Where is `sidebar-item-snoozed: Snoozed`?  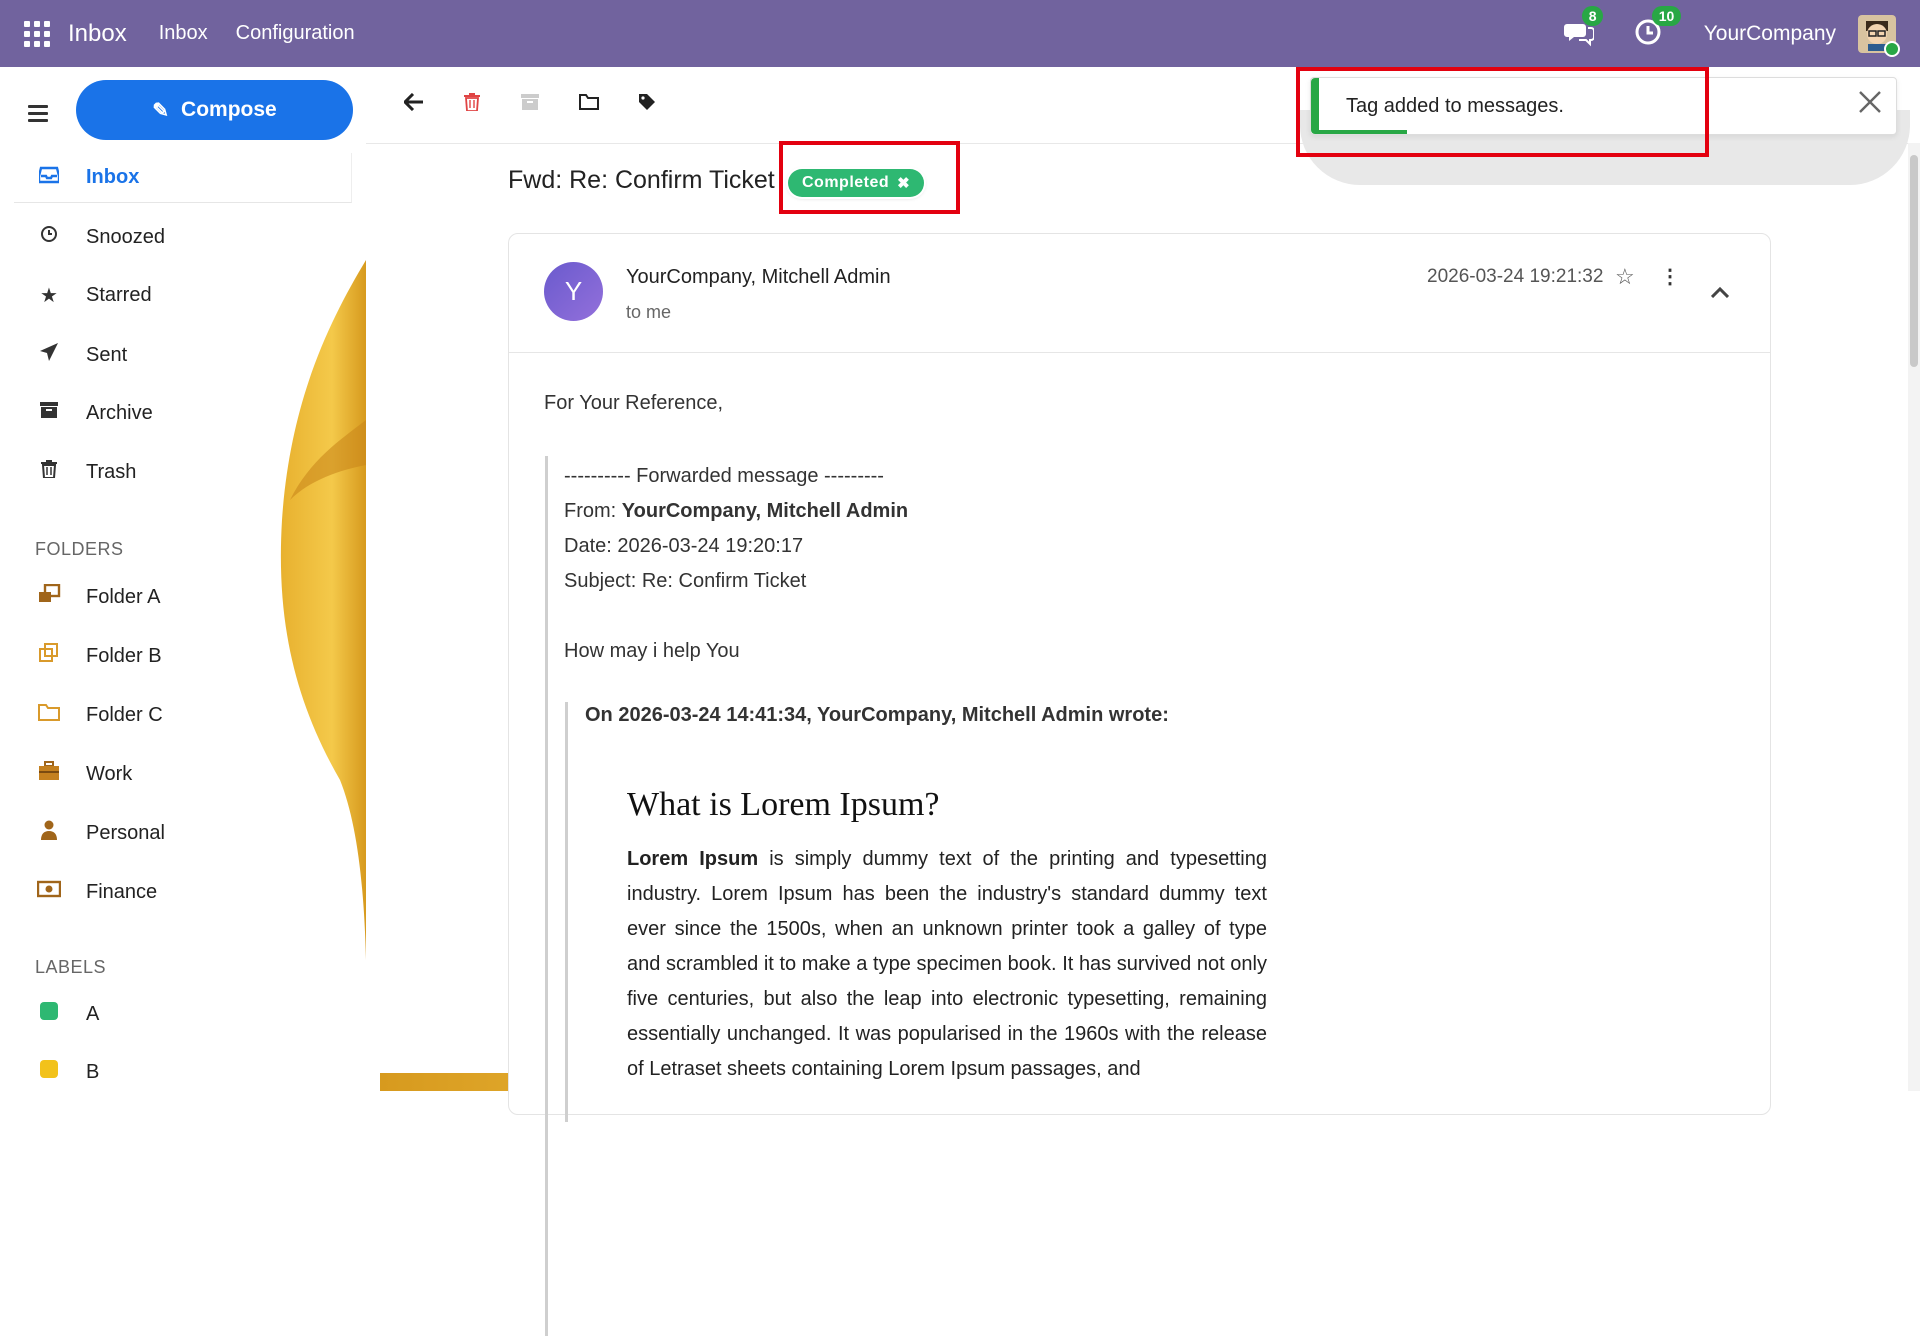
sidebar-item-snoozed: Snoozed is located at coordinates (183, 237).